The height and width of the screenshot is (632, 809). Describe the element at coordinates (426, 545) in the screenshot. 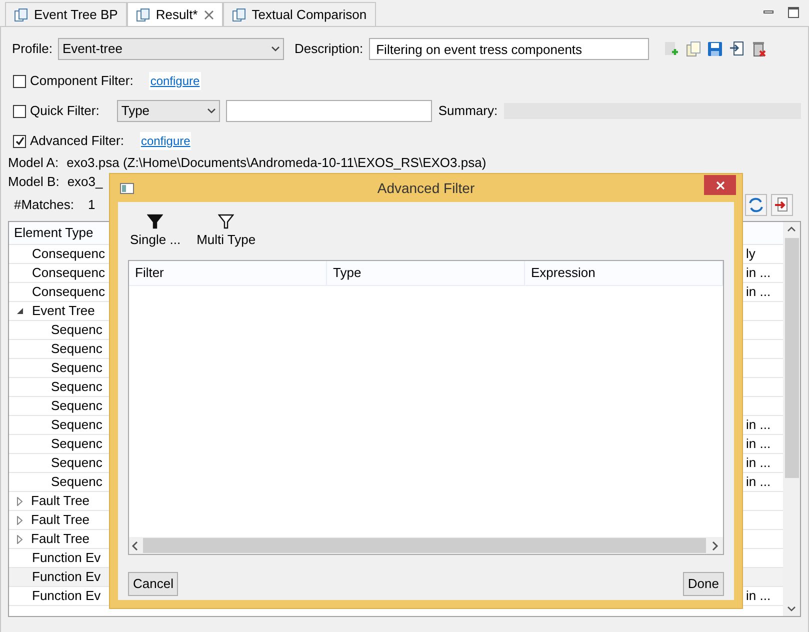

I see `horizontal-scrollbar` at that location.